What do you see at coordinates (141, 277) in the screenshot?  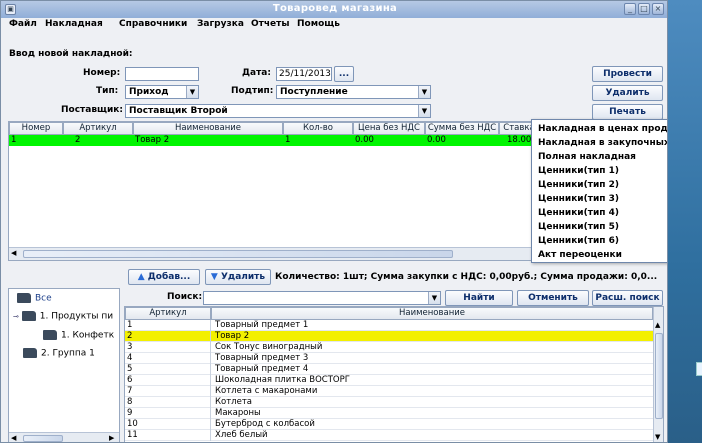 I see `add-icon: ▲` at bounding box center [141, 277].